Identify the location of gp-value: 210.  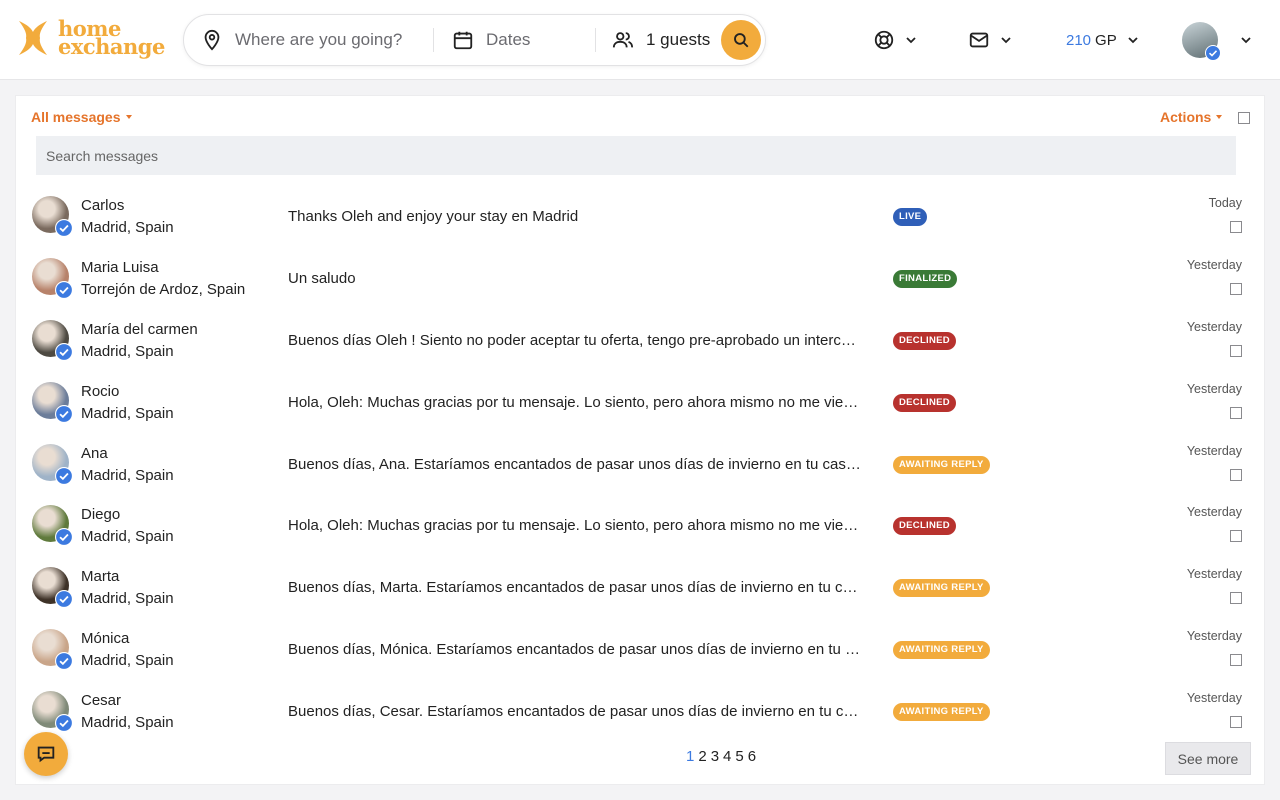
(1079, 40).